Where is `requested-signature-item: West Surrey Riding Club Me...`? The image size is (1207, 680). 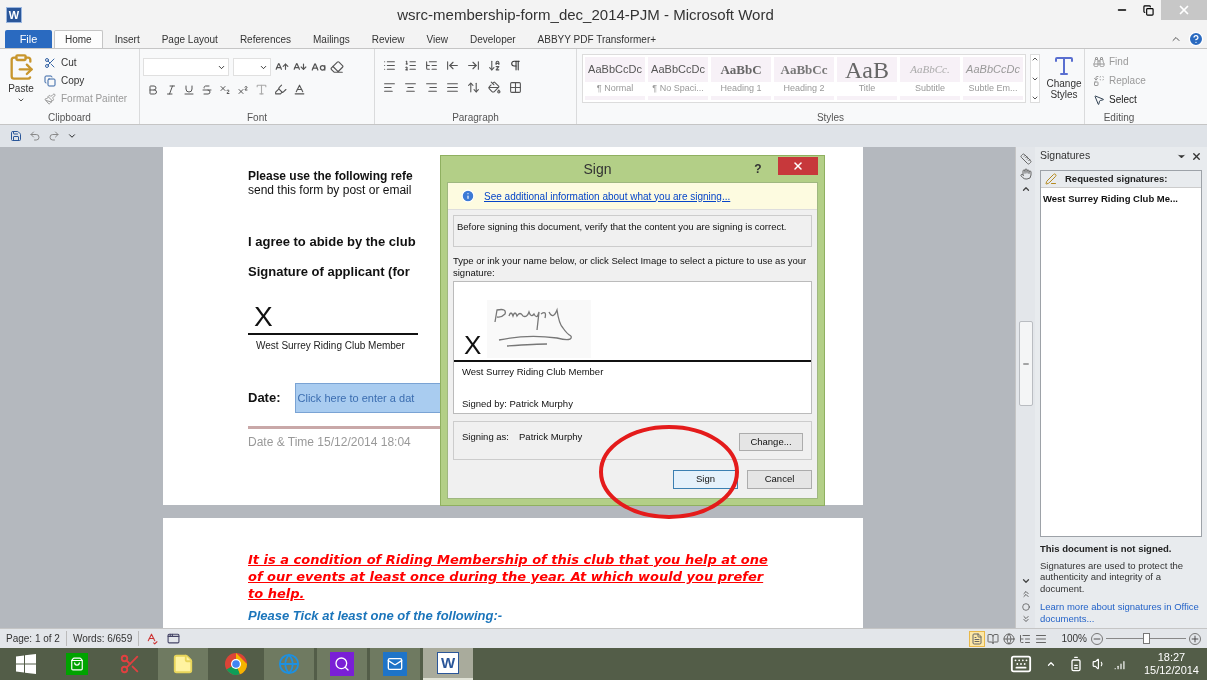 requested-signature-item: West Surrey Riding Club Me... is located at coordinates (1121, 197).